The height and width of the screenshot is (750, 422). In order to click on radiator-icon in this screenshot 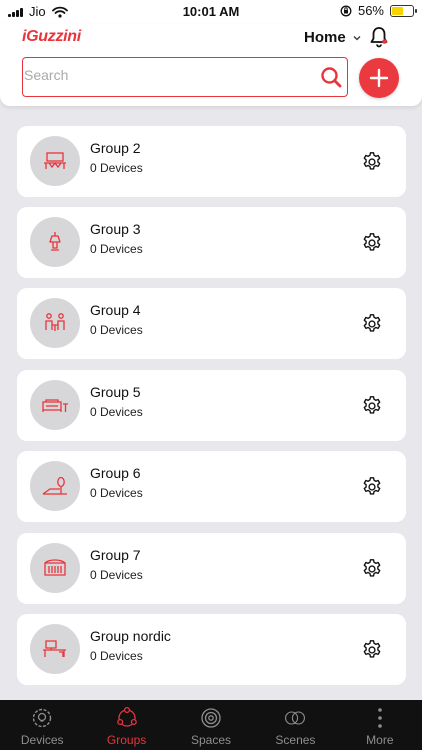, I will do `click(55, 567)`.